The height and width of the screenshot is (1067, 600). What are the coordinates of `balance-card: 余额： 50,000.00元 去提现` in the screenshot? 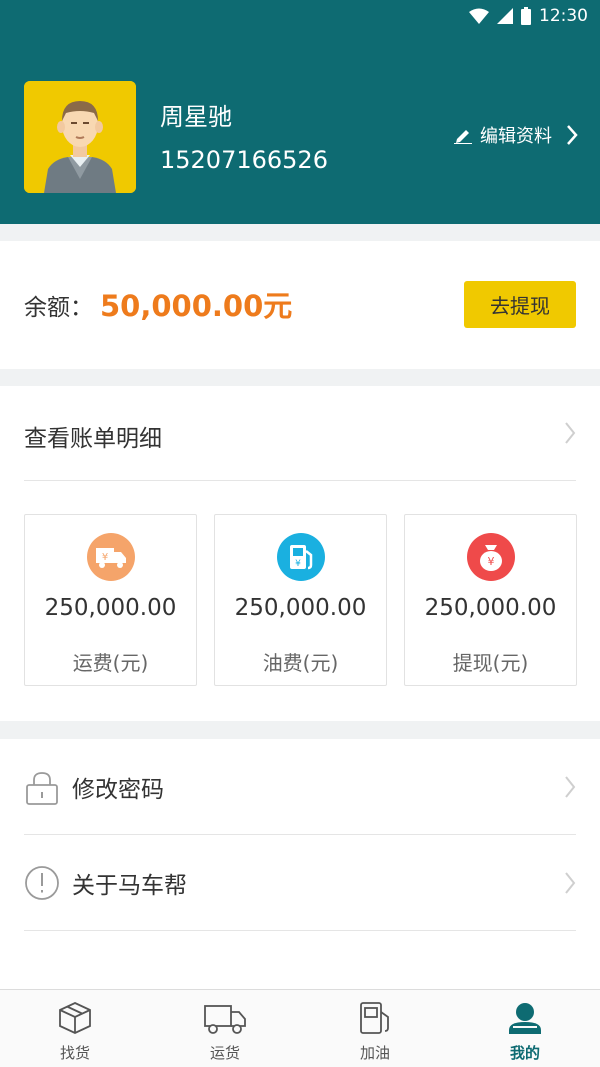 It's located at (300, 305).